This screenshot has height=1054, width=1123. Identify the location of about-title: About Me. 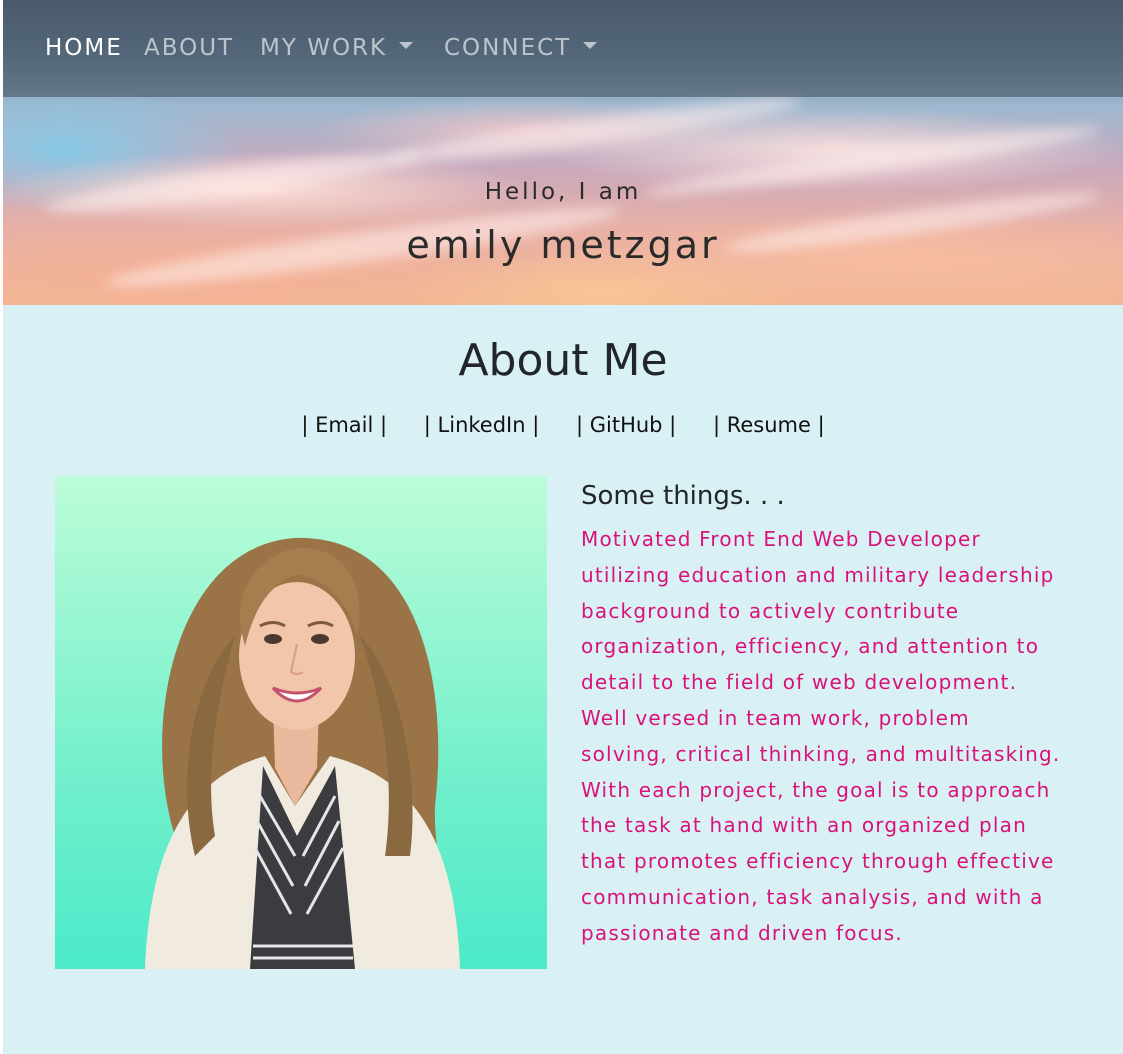
(563, 360).